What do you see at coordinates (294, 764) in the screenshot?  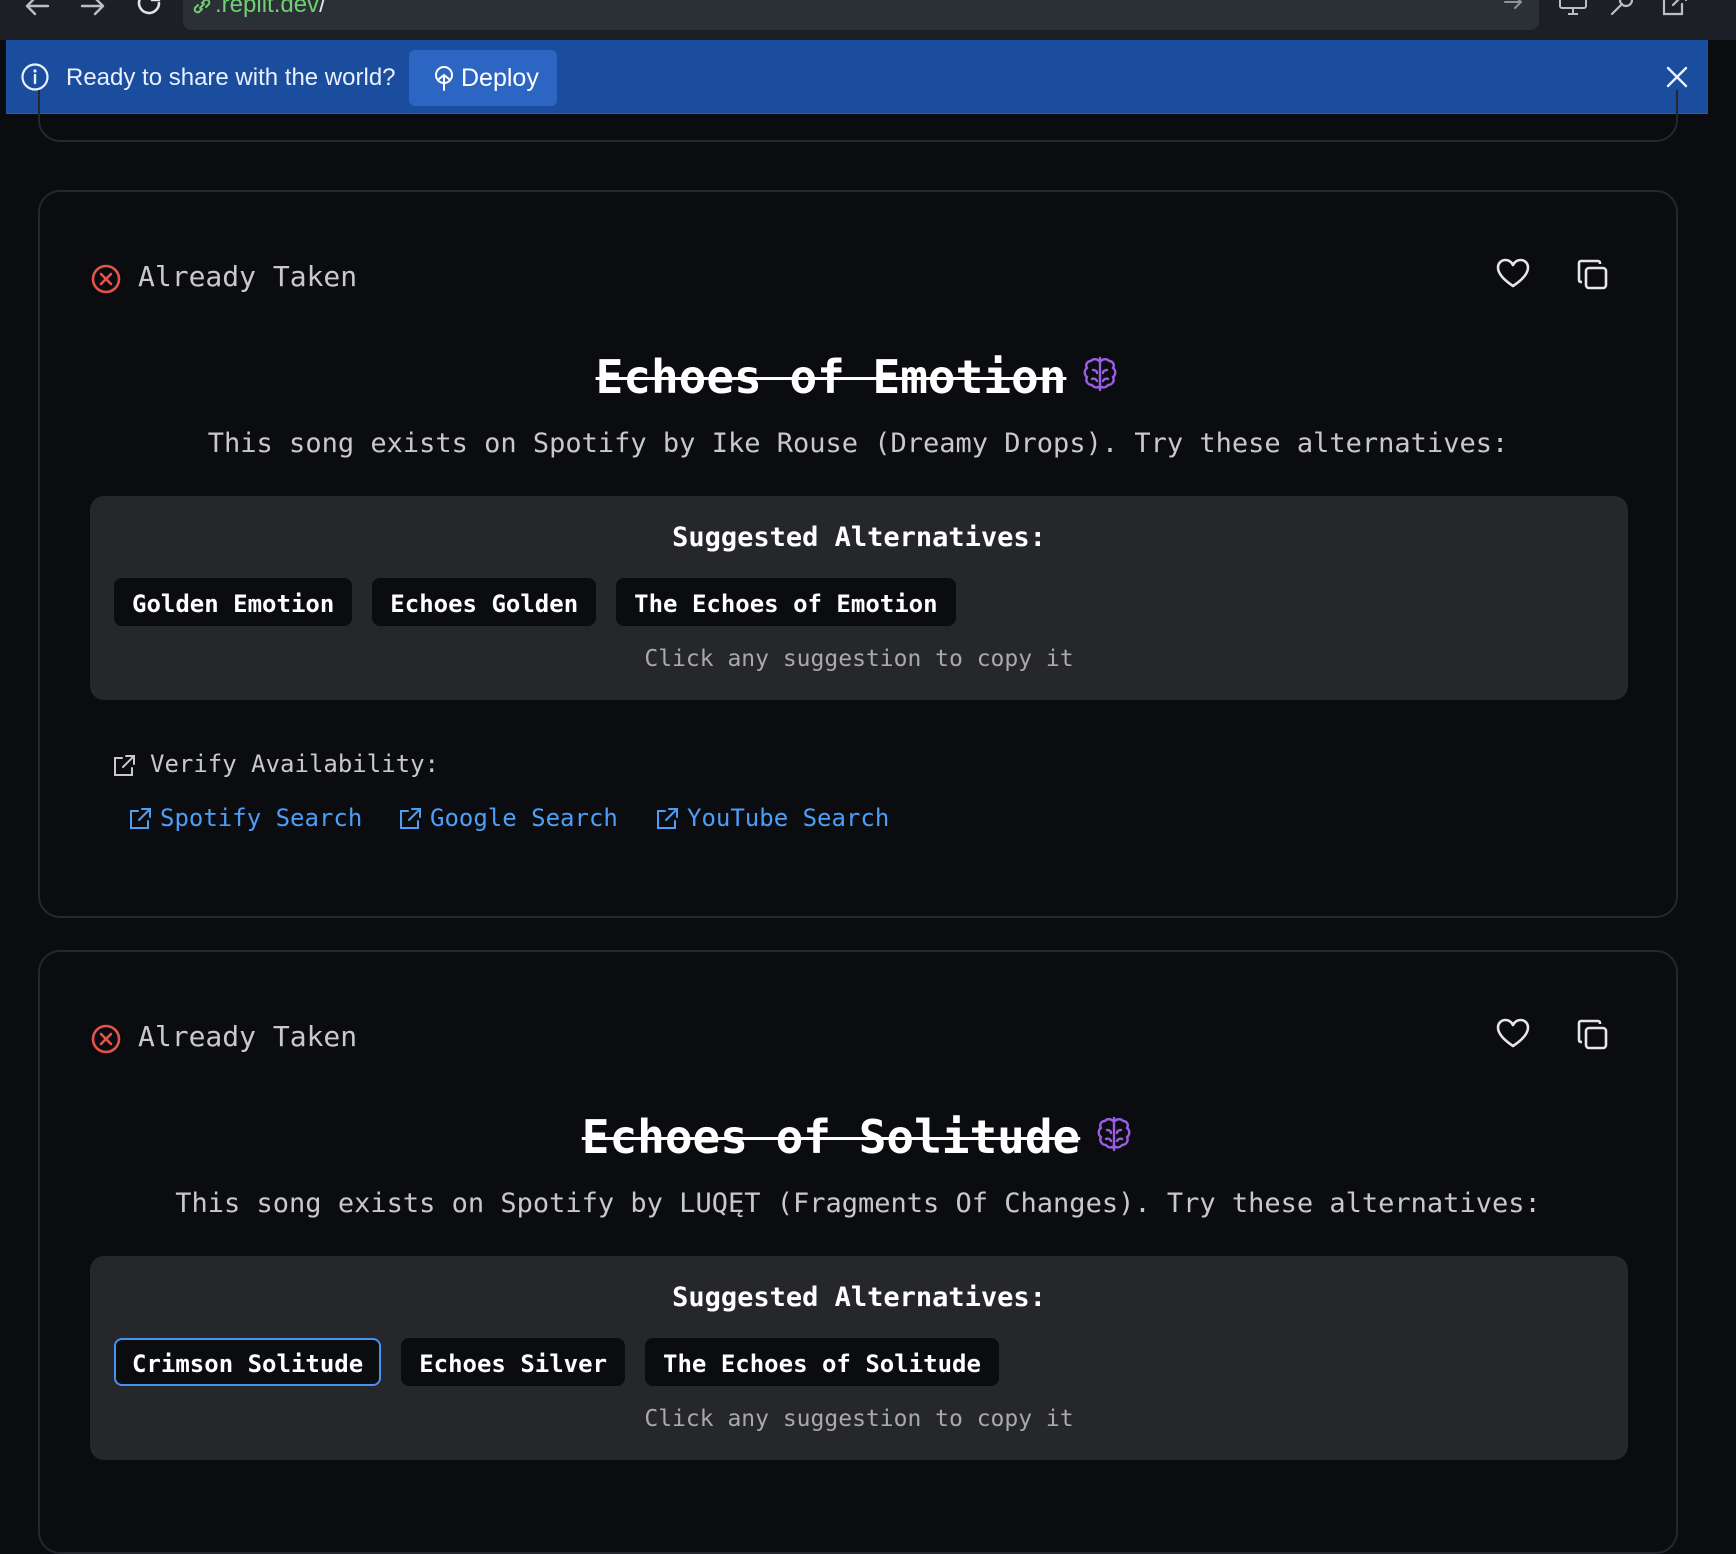 I see `verify-label-text: Verify Availability:` at bounding box center [294, 764].